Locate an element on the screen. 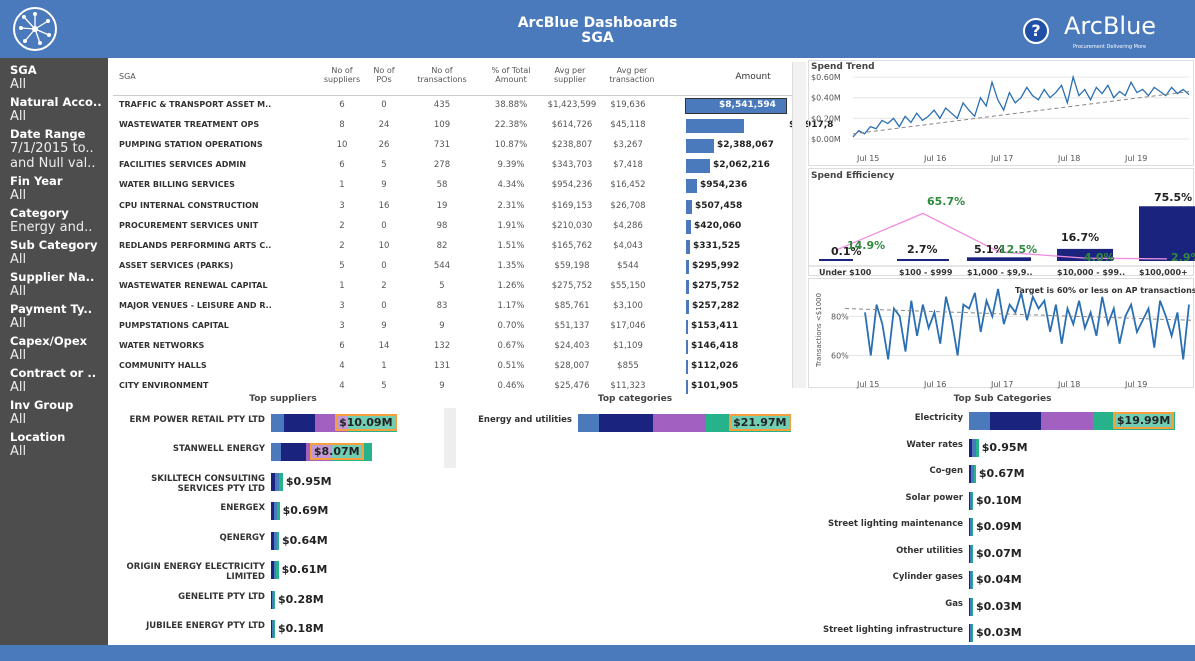  filter-5: Sub Category All is located at coordinates (59, 253).